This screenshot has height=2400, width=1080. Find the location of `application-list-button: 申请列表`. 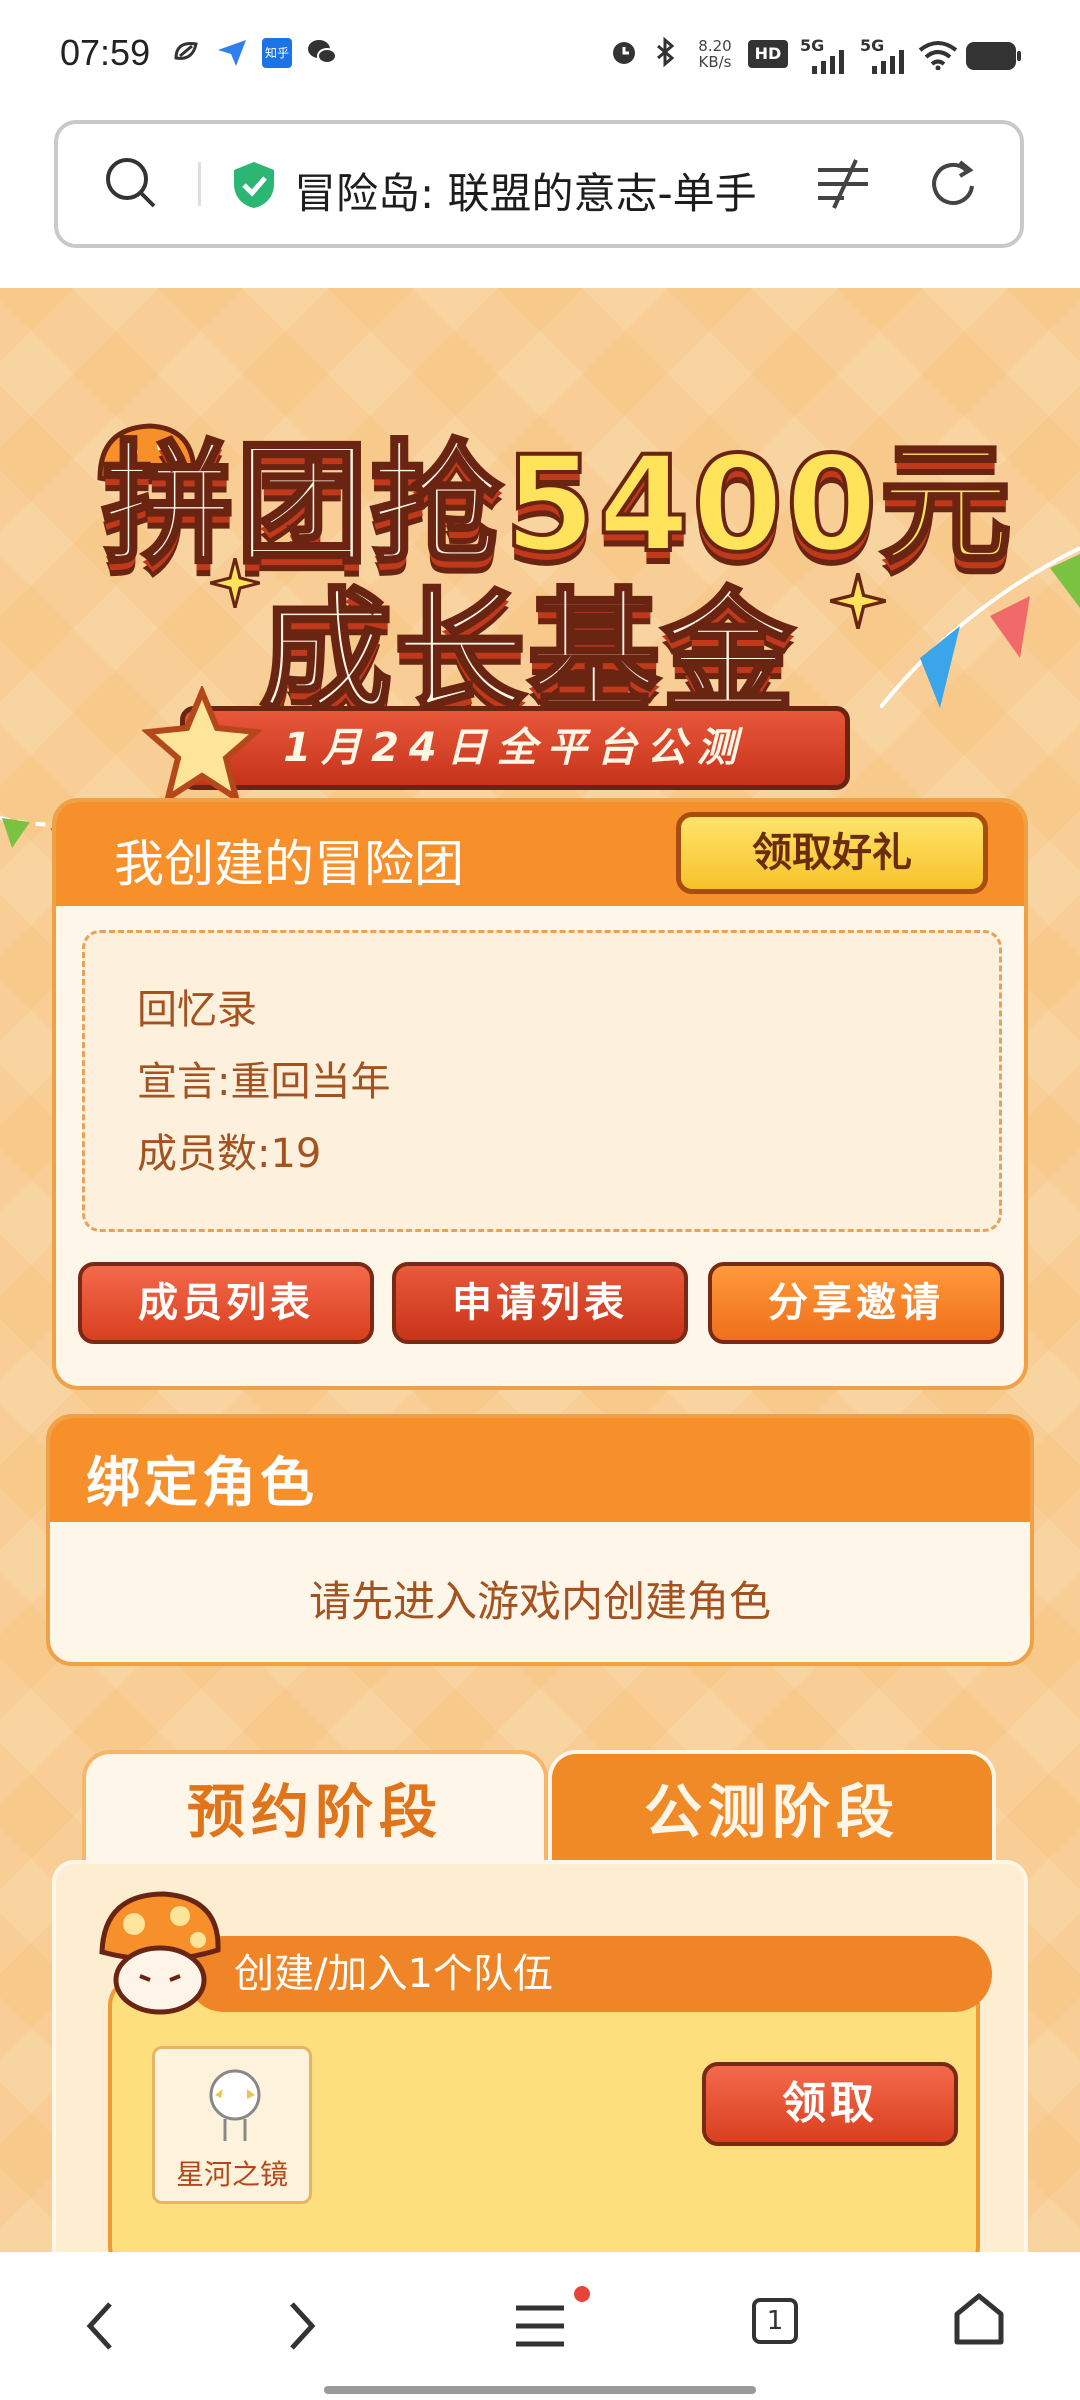

application-list-button: 申请列表 is located at coordinates (540, 1303).